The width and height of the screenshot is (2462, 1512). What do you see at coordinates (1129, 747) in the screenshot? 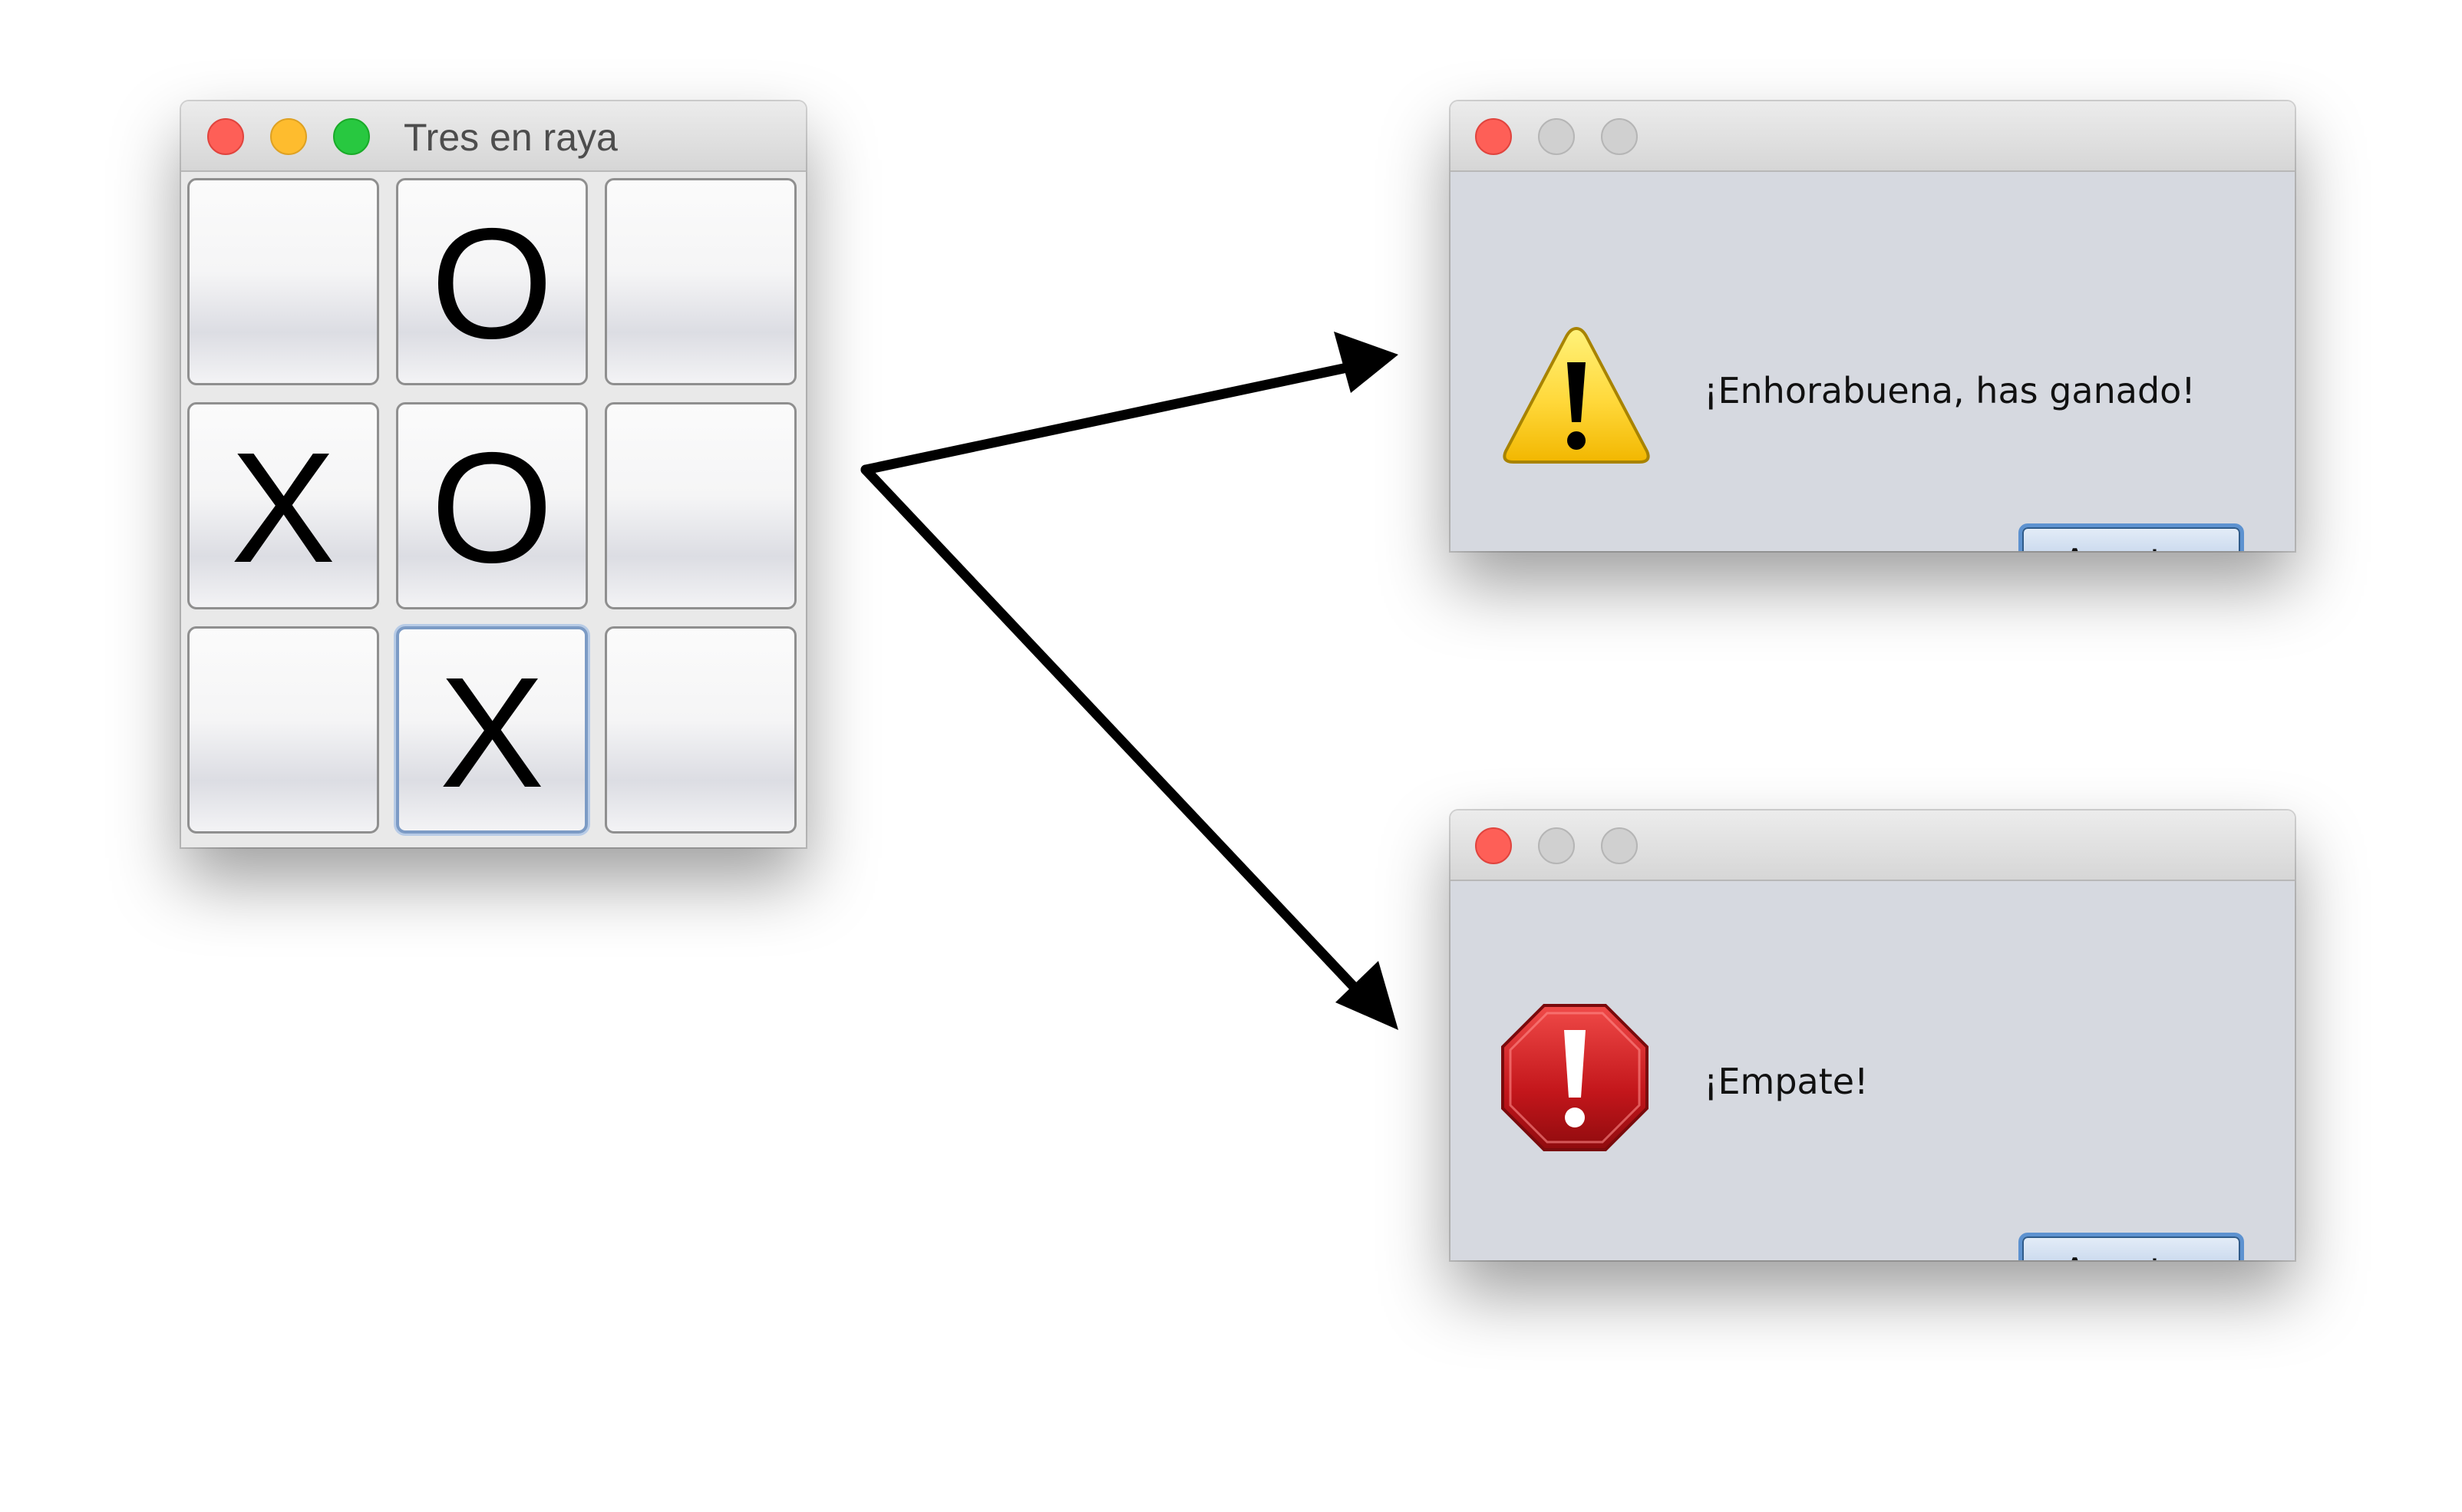
I see `arrow-to-draw-dialog` at bounding box center [1129, 747].